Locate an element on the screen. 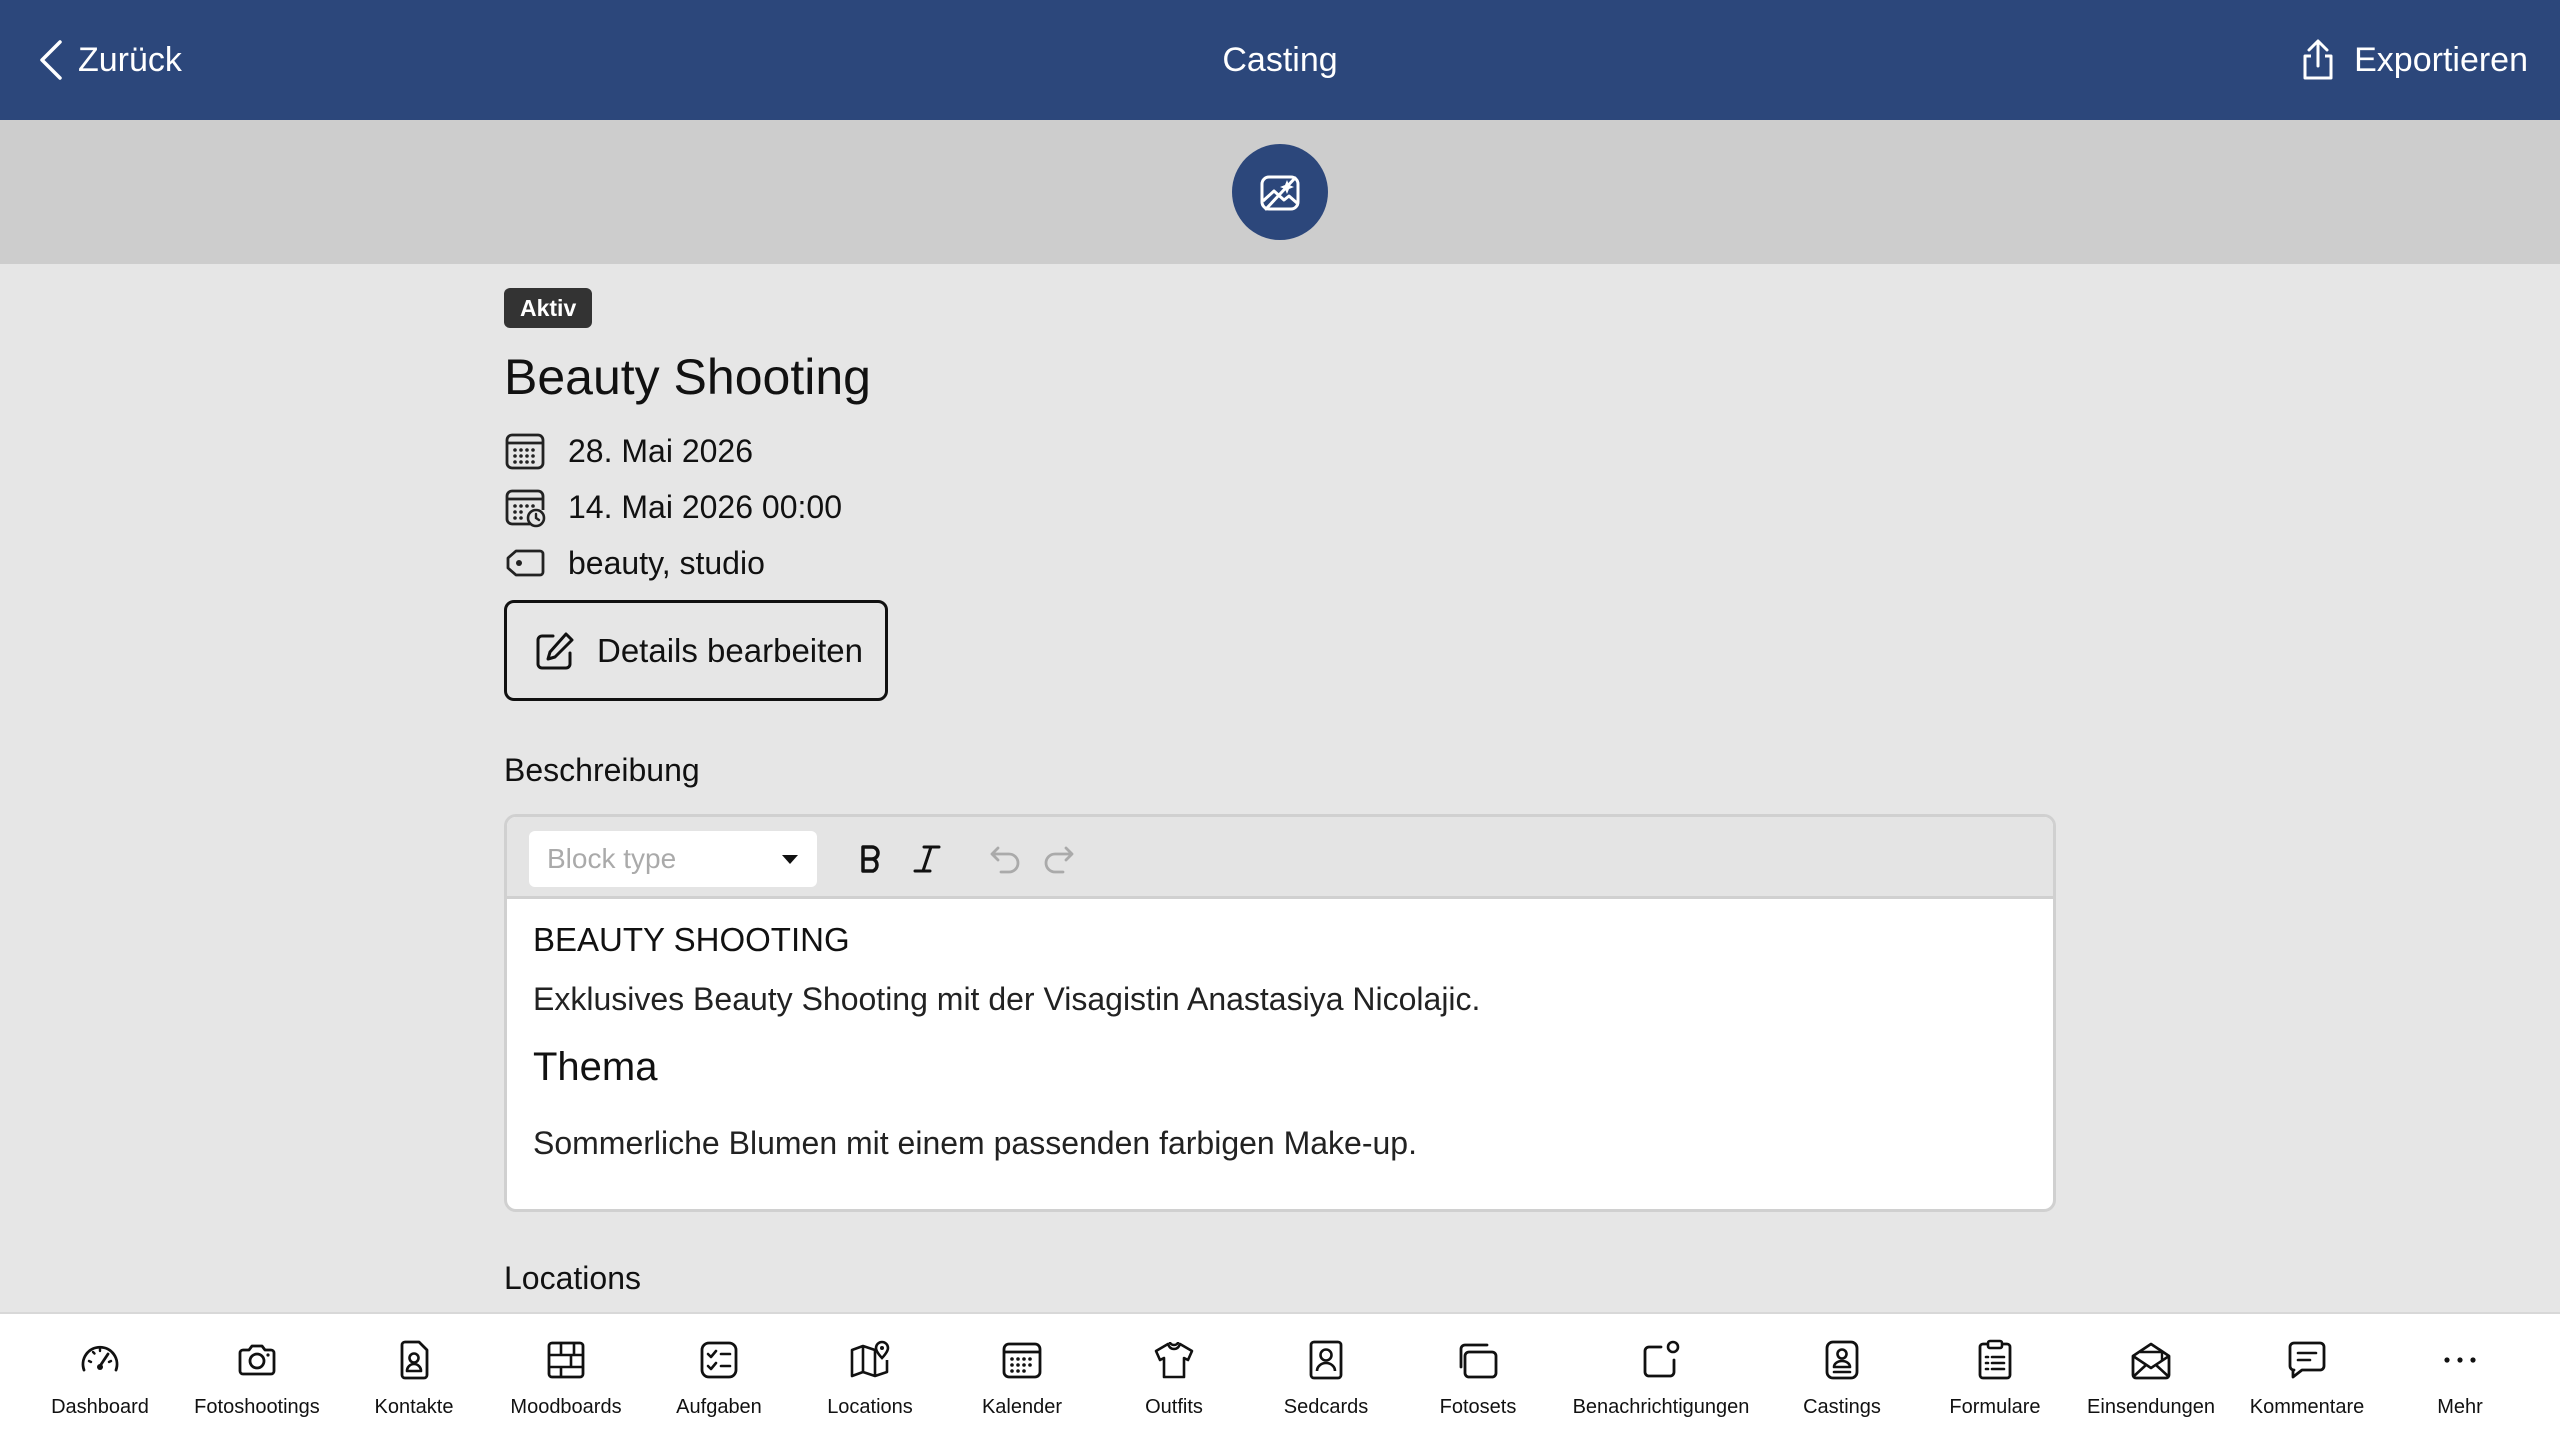  shirt-icon is located at coordinates (1174, 1360).